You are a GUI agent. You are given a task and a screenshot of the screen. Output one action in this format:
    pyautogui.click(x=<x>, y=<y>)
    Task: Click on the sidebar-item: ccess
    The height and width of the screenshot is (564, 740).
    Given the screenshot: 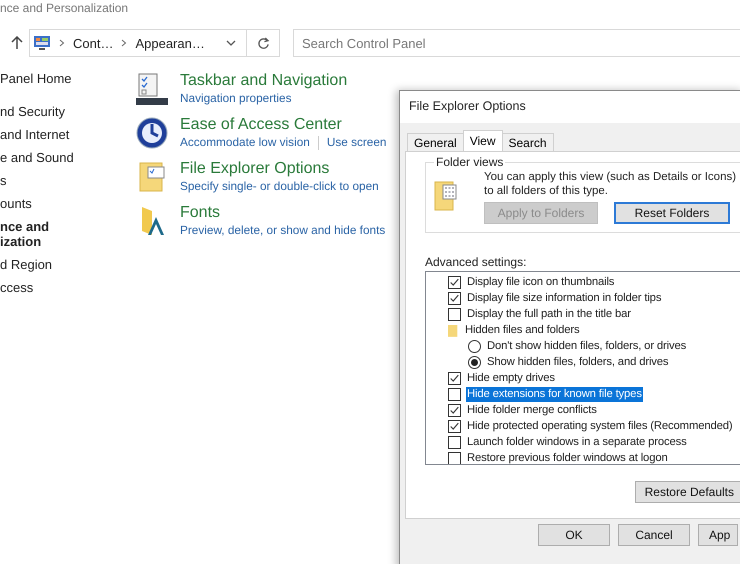 What is the action you would take?
    pyautogui.click(x=68, y=287)
    